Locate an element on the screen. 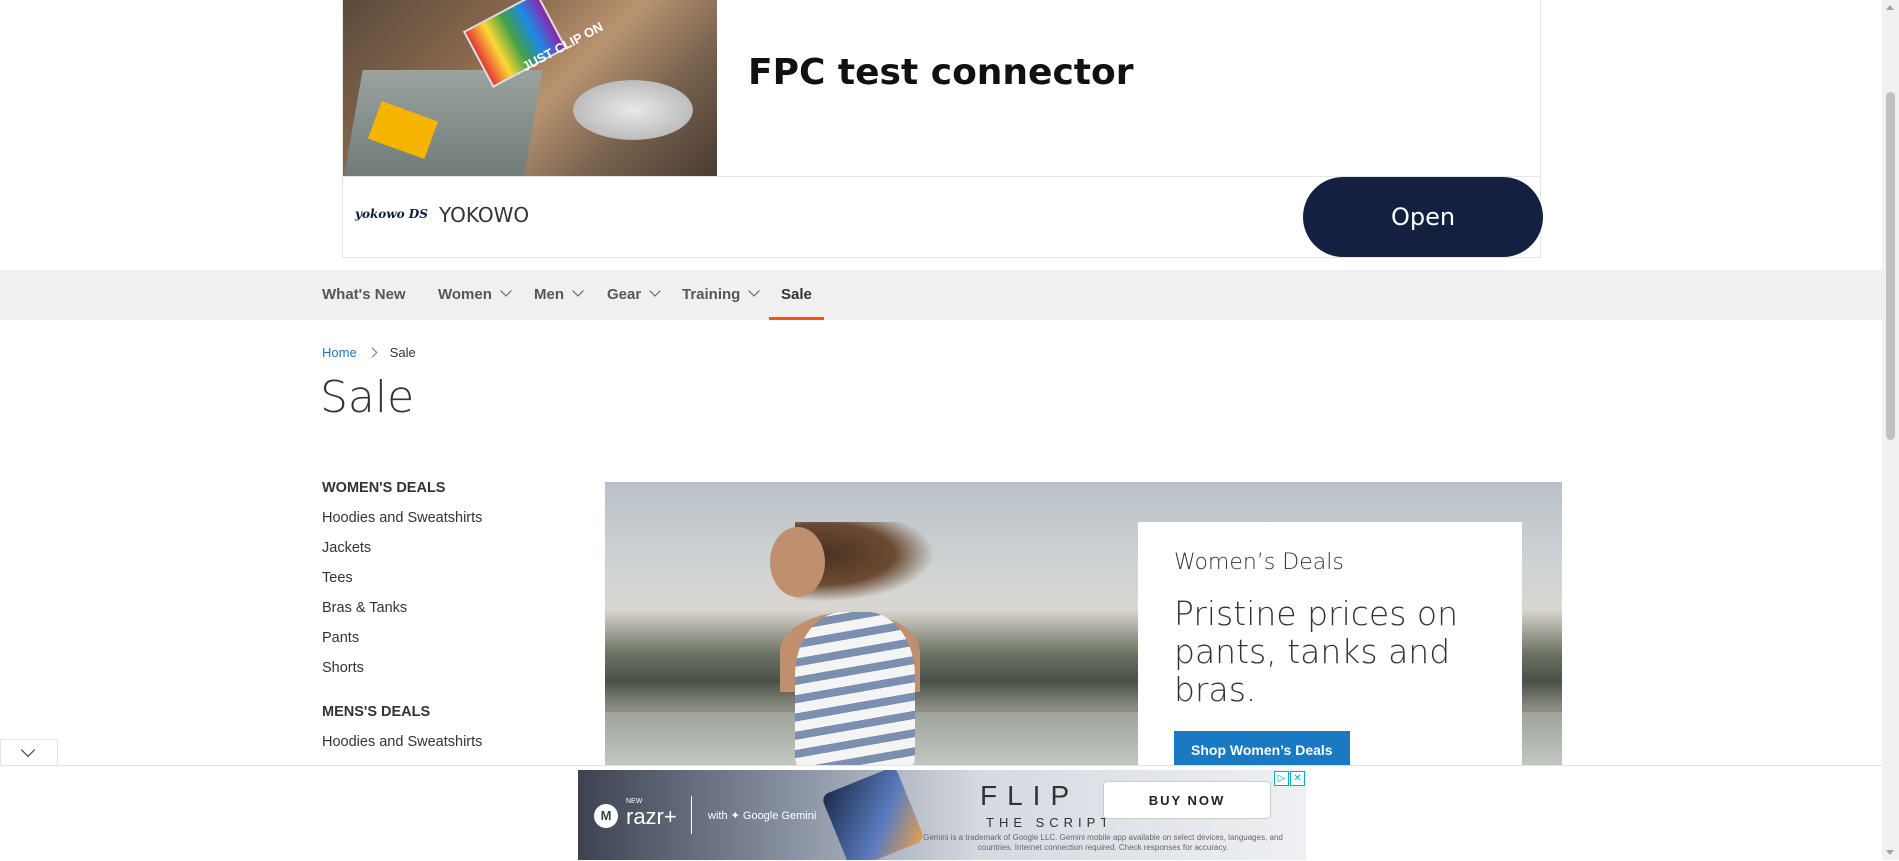 This screenshot has width=1899, height=861. ad-script-subtitle: THE SCRIPT is located at coordinates (1050, 822).